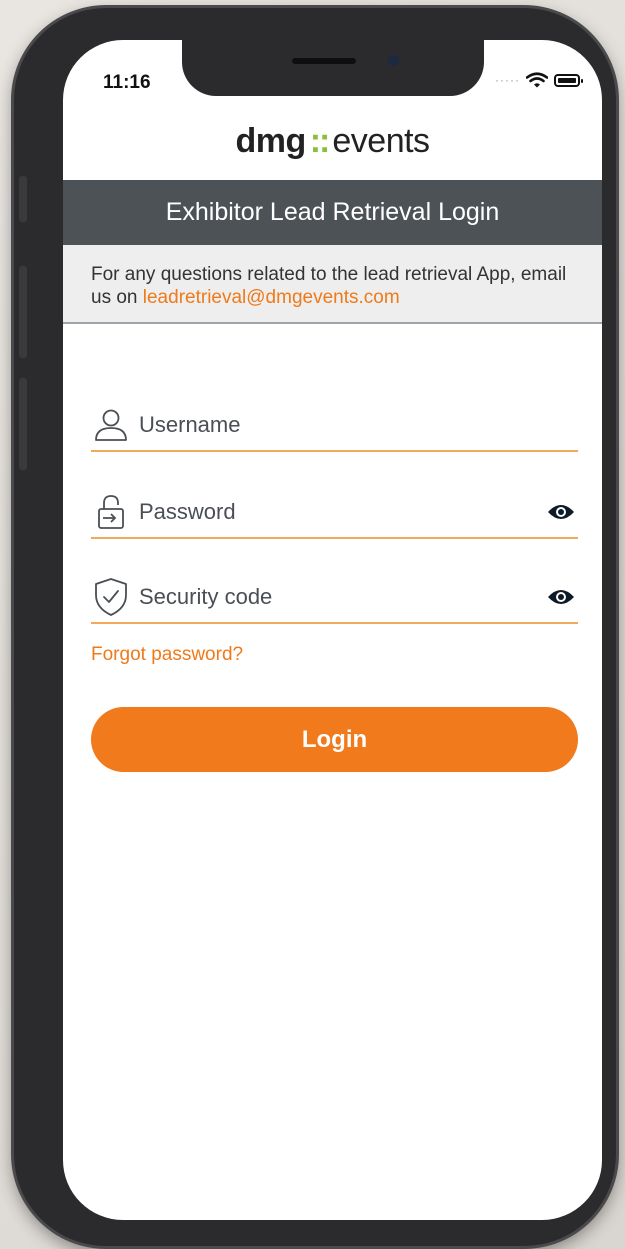  I want to click on page-title: Exhibitor Lead Retrieval Login, so click(332, 212).